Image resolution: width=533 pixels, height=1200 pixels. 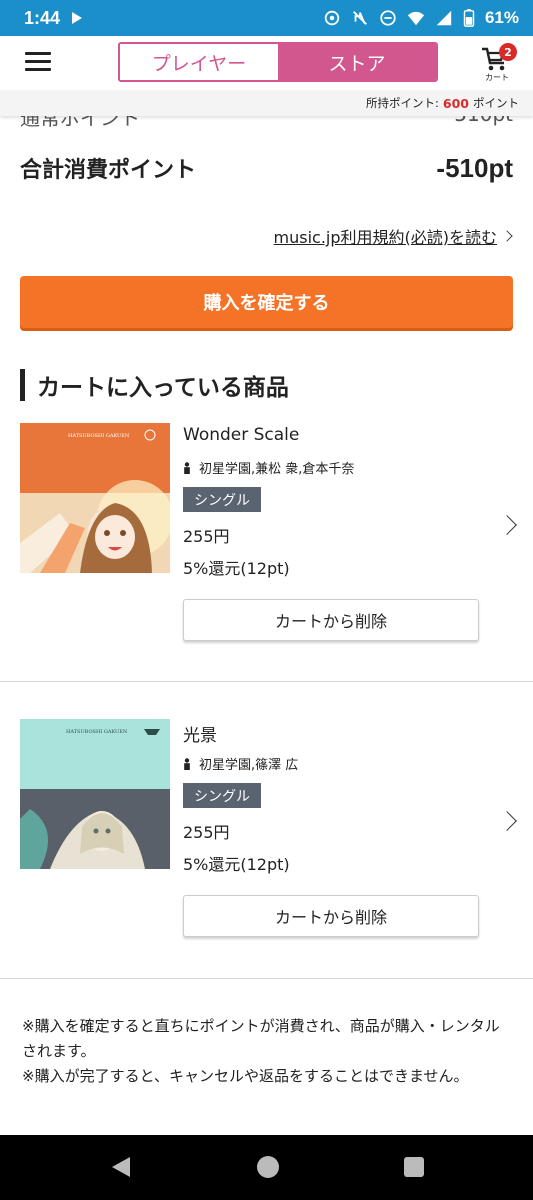 What do you see at coordinates (249, 765) in the screenshot?
I see `item-artist: 初星学園,篠澤 広` at bounding box center [249, 765].